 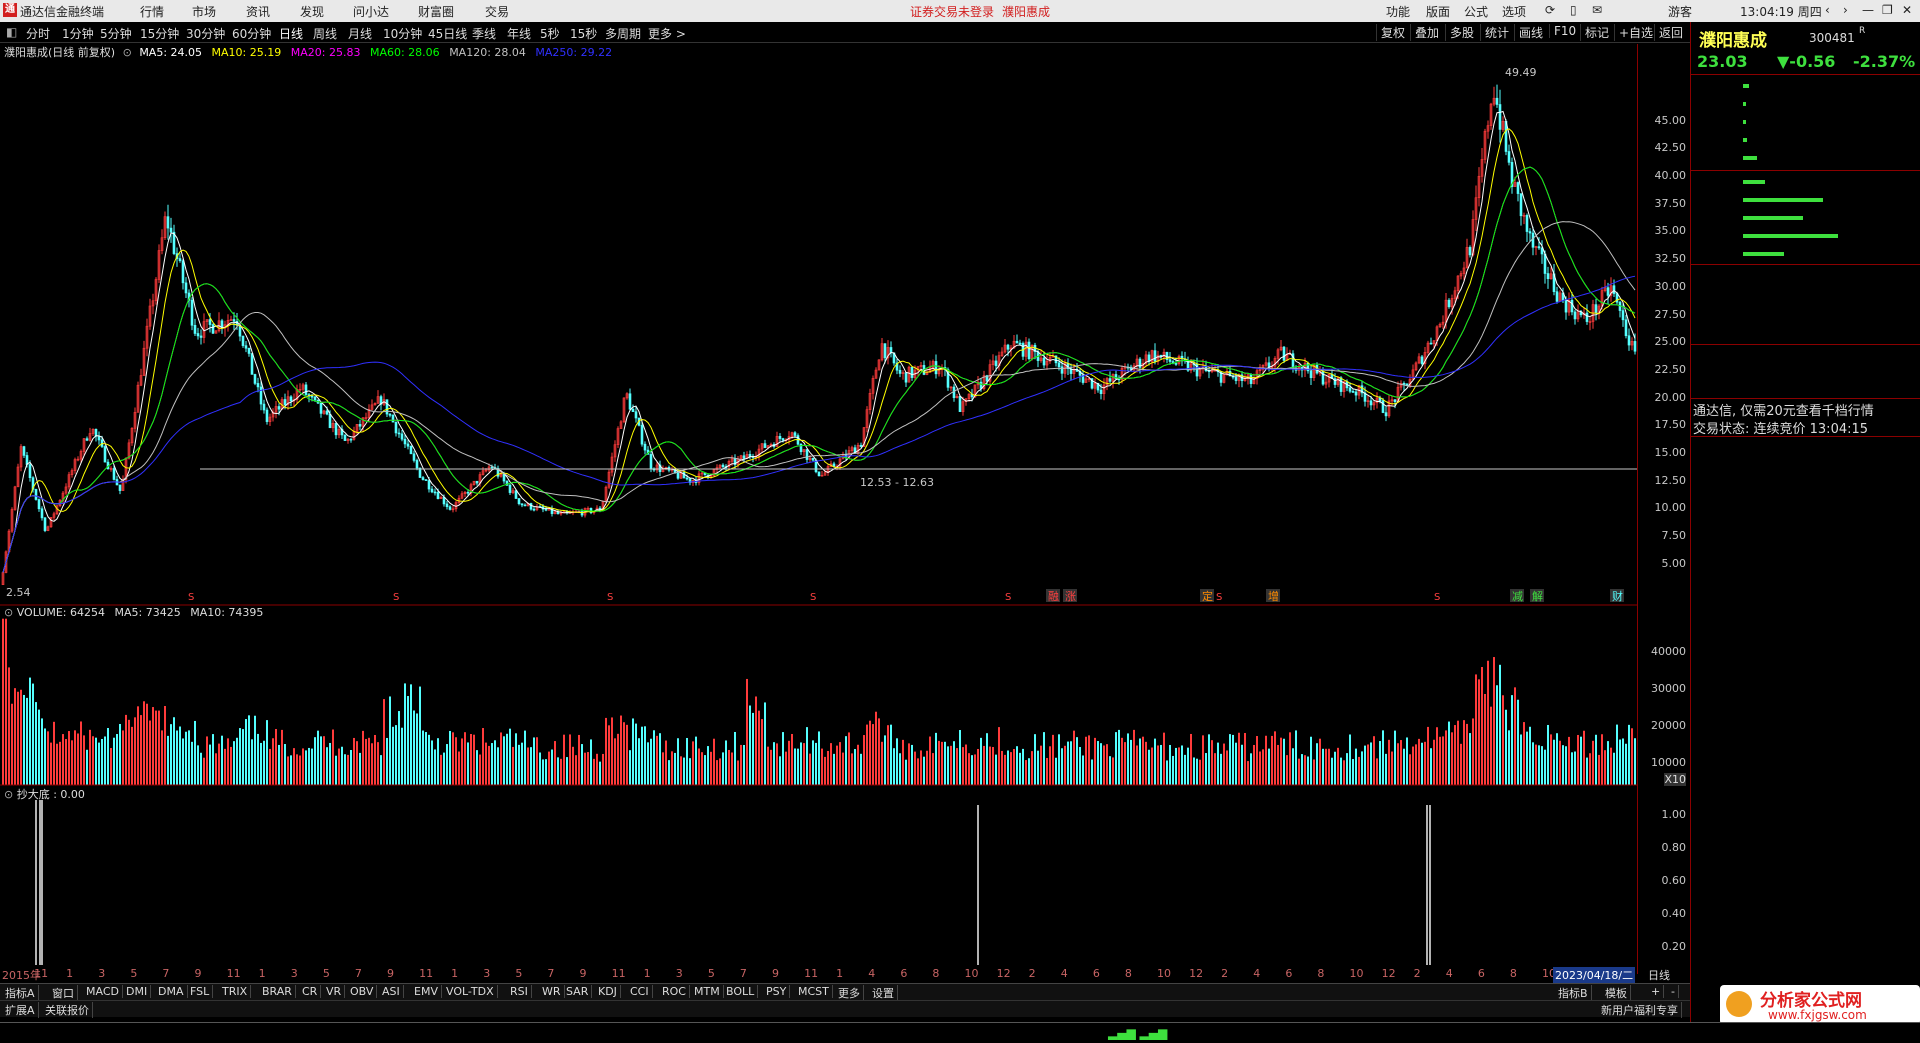 What do you see at coordinates (436, 11) in the screenshot?
I see `menu-wealth: 财富圈` at bounding box center [436, 11].